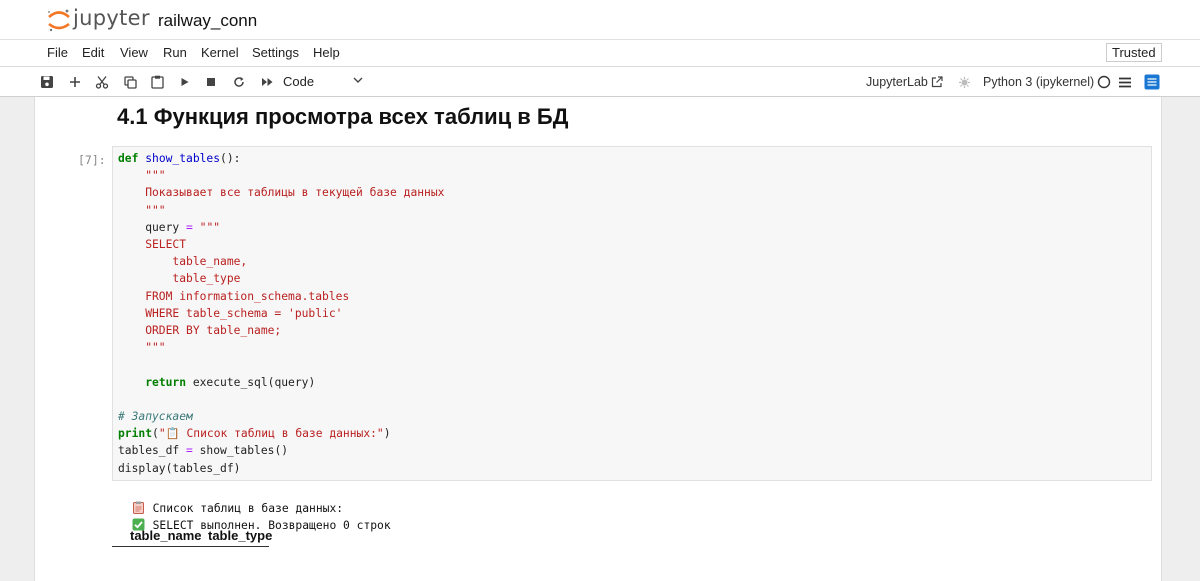  I want to click on trusted-indicator: Trusted, so click(1134, 52).